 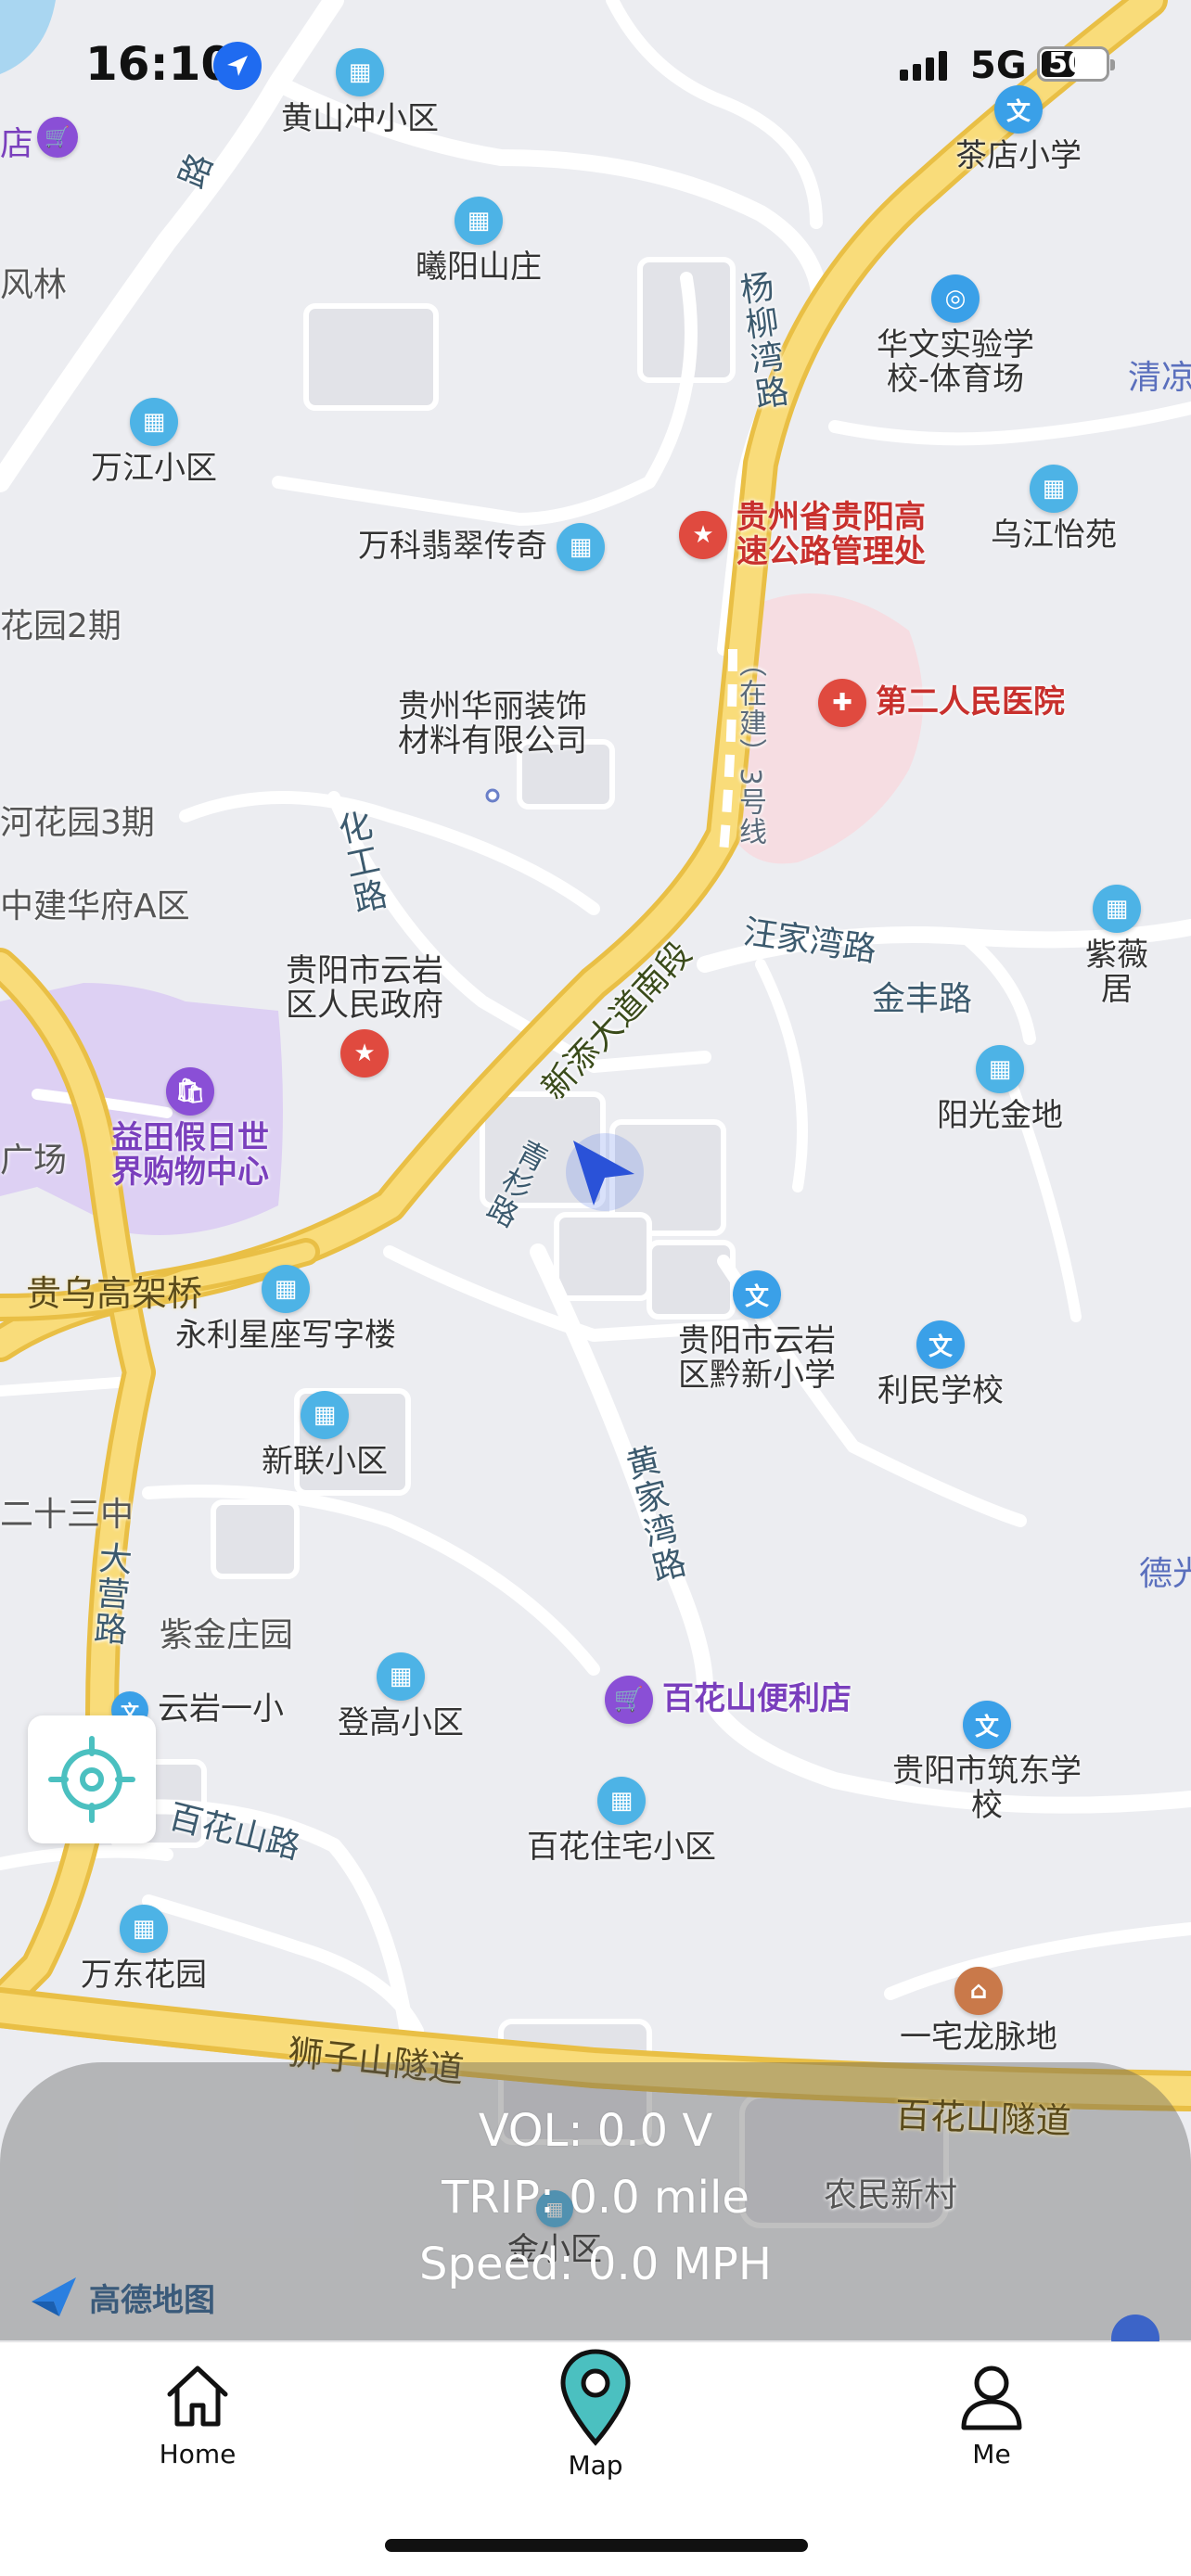 What do you see at coordinates (750, 749) in the screenshot?
I see `metro-label: （在建）3号线` at bounding box center [750, 749].